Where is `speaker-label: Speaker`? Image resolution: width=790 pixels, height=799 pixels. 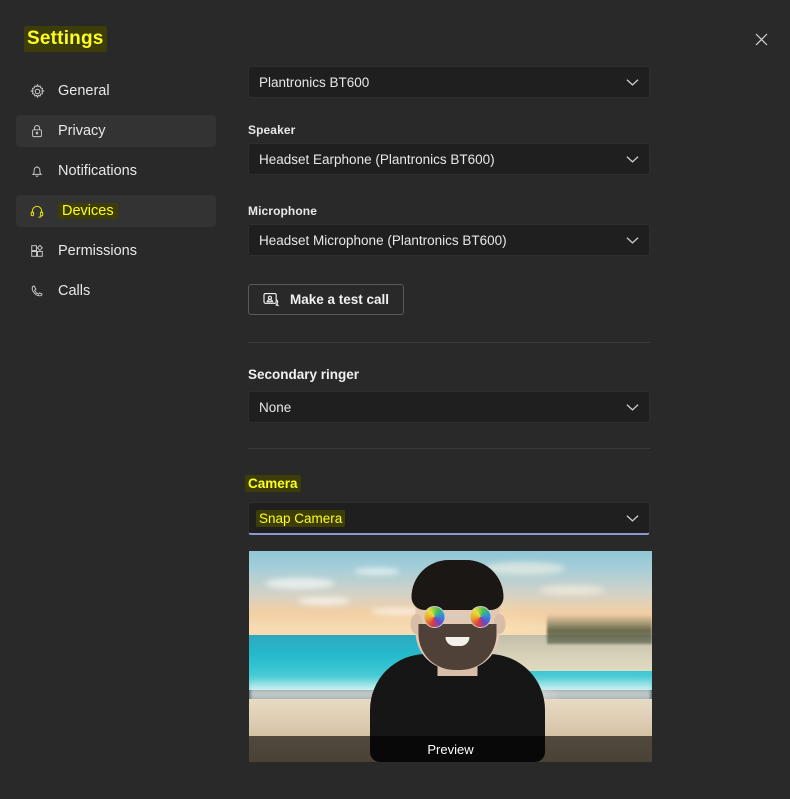
speaker-label: Speaker is located at coordinates (272, 130).